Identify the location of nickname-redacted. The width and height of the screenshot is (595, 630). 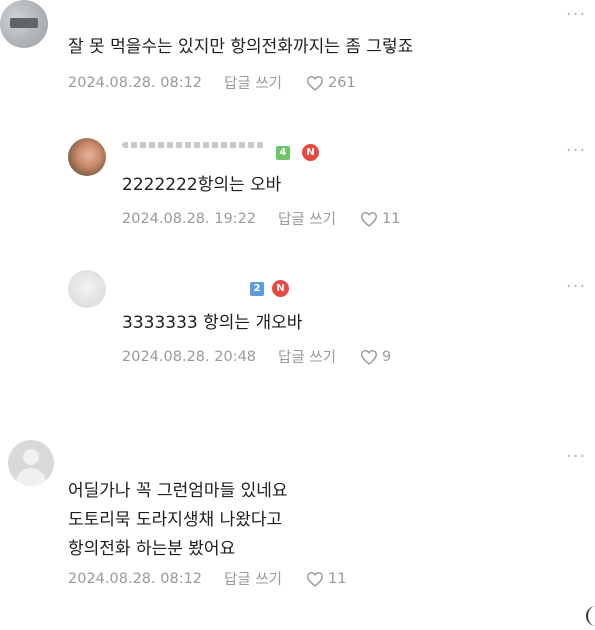
(193, 145).